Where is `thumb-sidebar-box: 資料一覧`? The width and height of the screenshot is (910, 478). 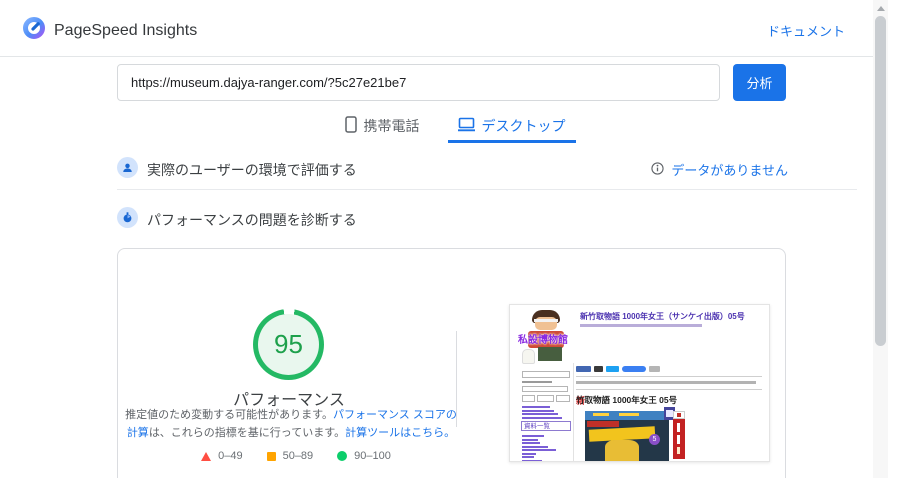
thumb-sidebar-box: 資料一覧 is located at coordinates (546, 426).